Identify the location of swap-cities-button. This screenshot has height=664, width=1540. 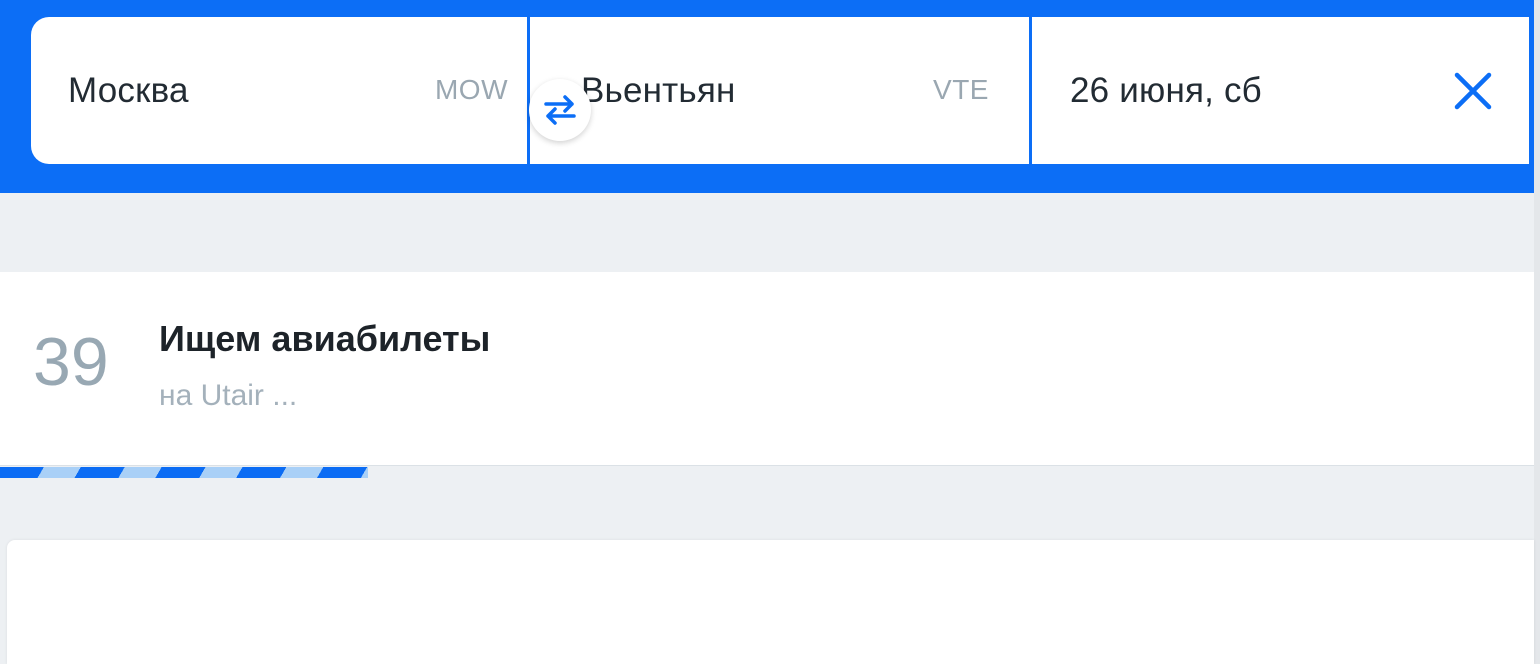
(560, 110).